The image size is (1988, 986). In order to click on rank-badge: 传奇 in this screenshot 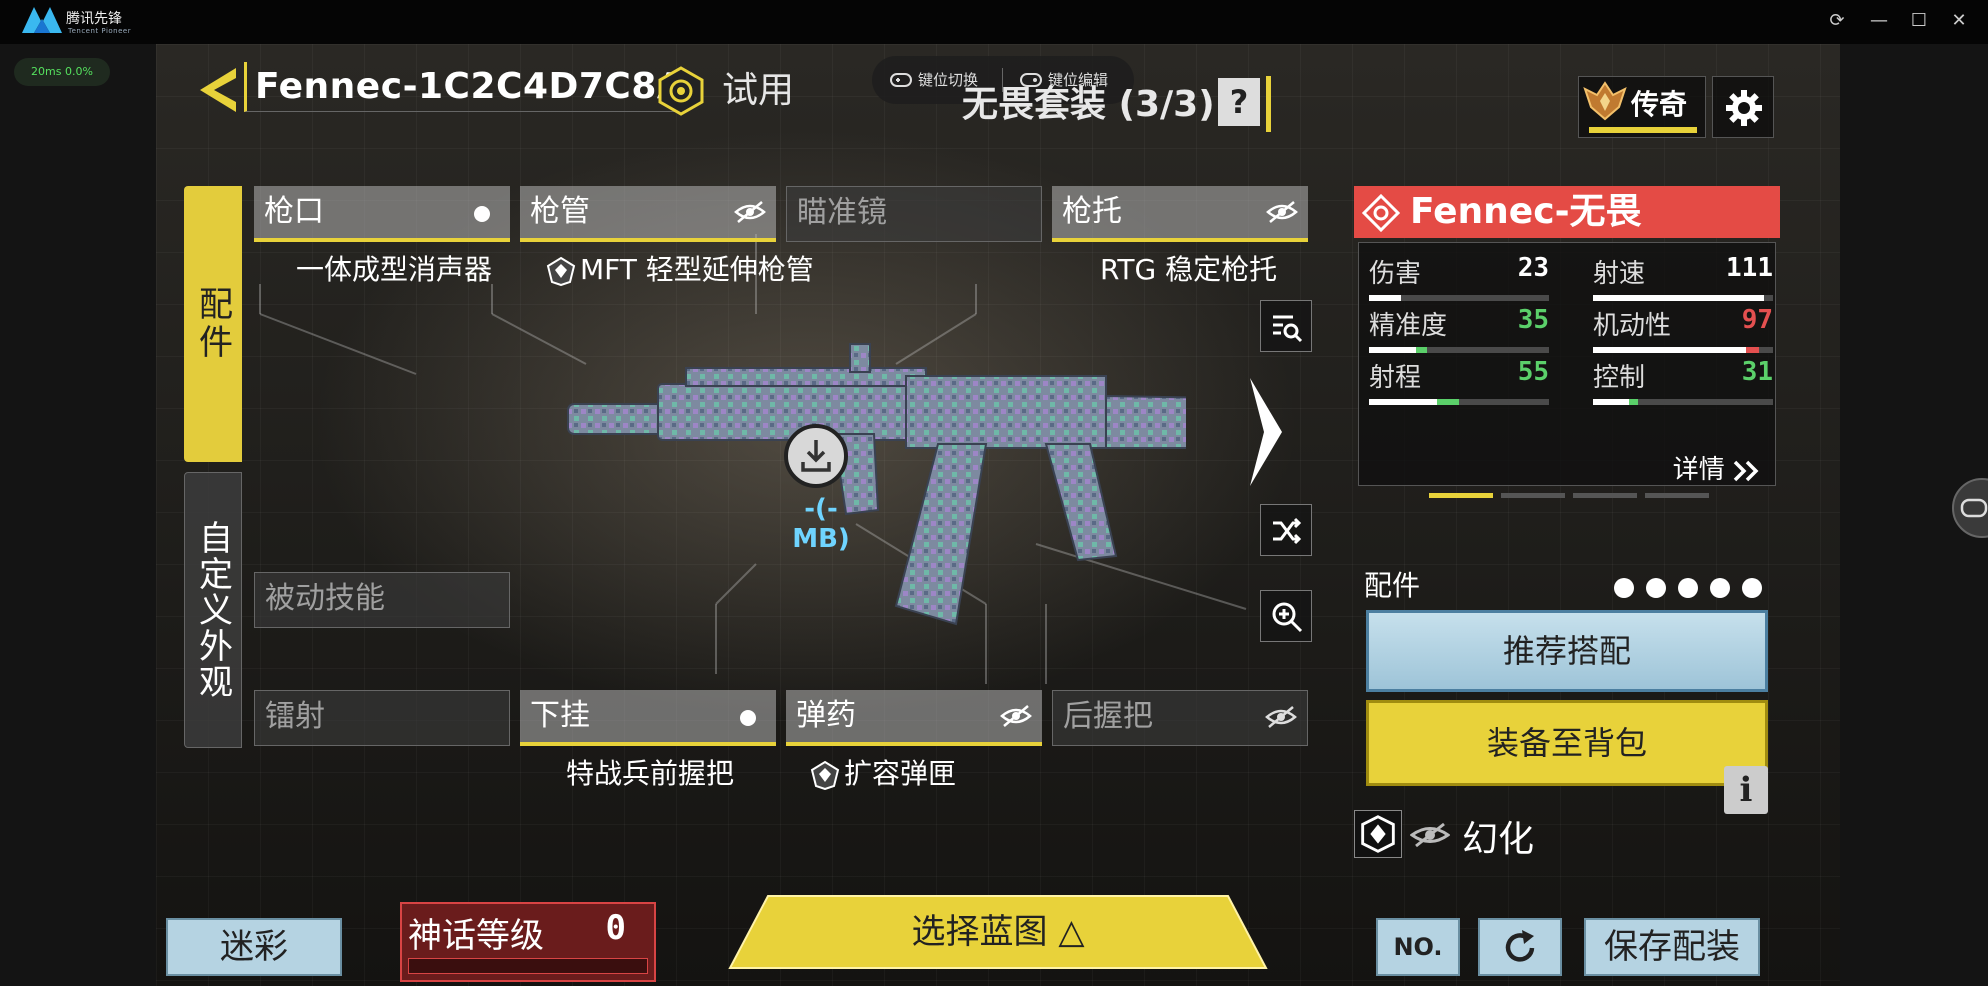, I will do `click(1642, 107)`.